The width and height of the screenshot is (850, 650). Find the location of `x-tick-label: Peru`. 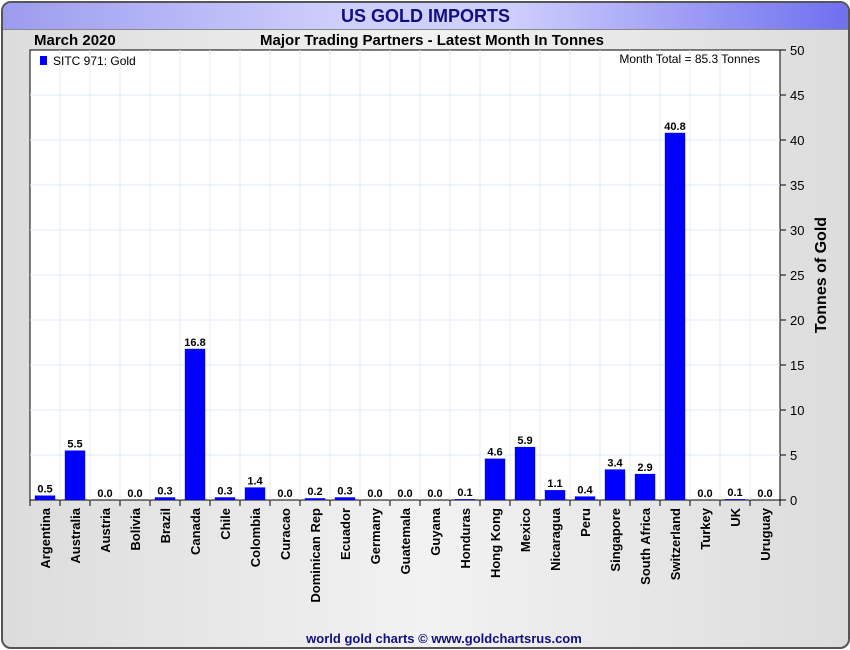

x-tick-label: Peru is located at coordinates (585, 522).